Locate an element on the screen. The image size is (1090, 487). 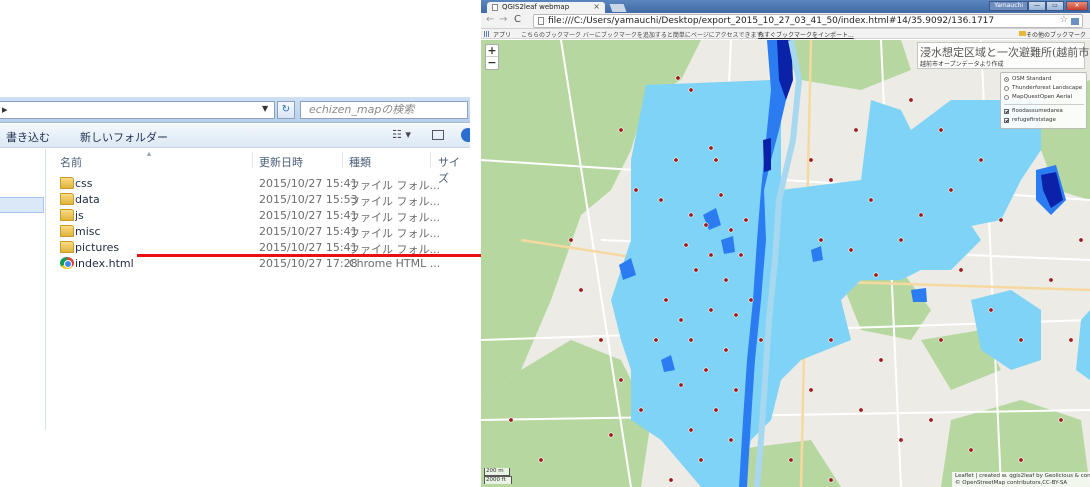
layer-label: OSM Standard is located at coordinates (1032, 79).